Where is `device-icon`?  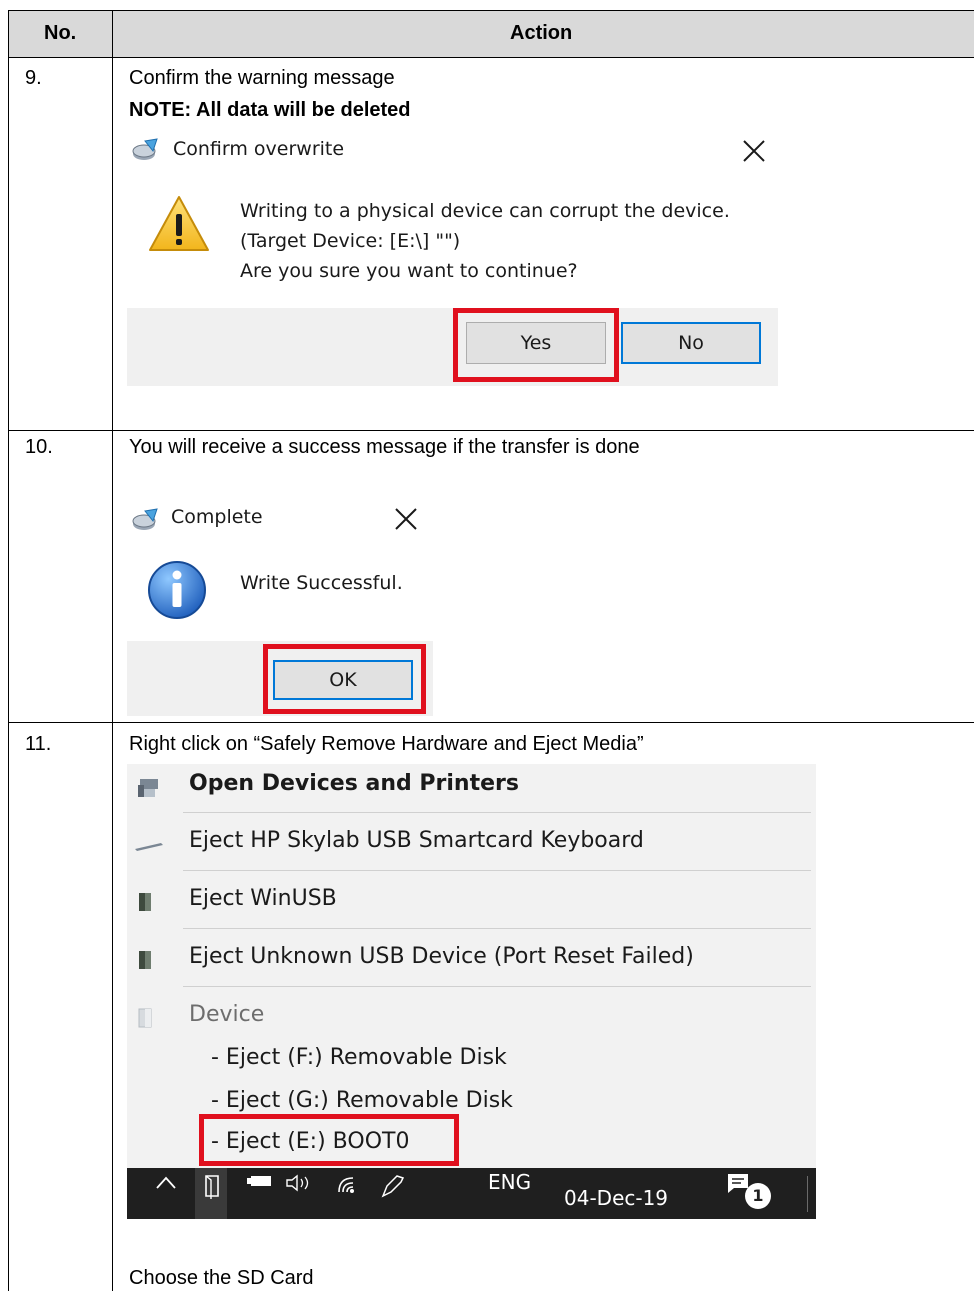
device-icon is located at coordinates (146, 1020).